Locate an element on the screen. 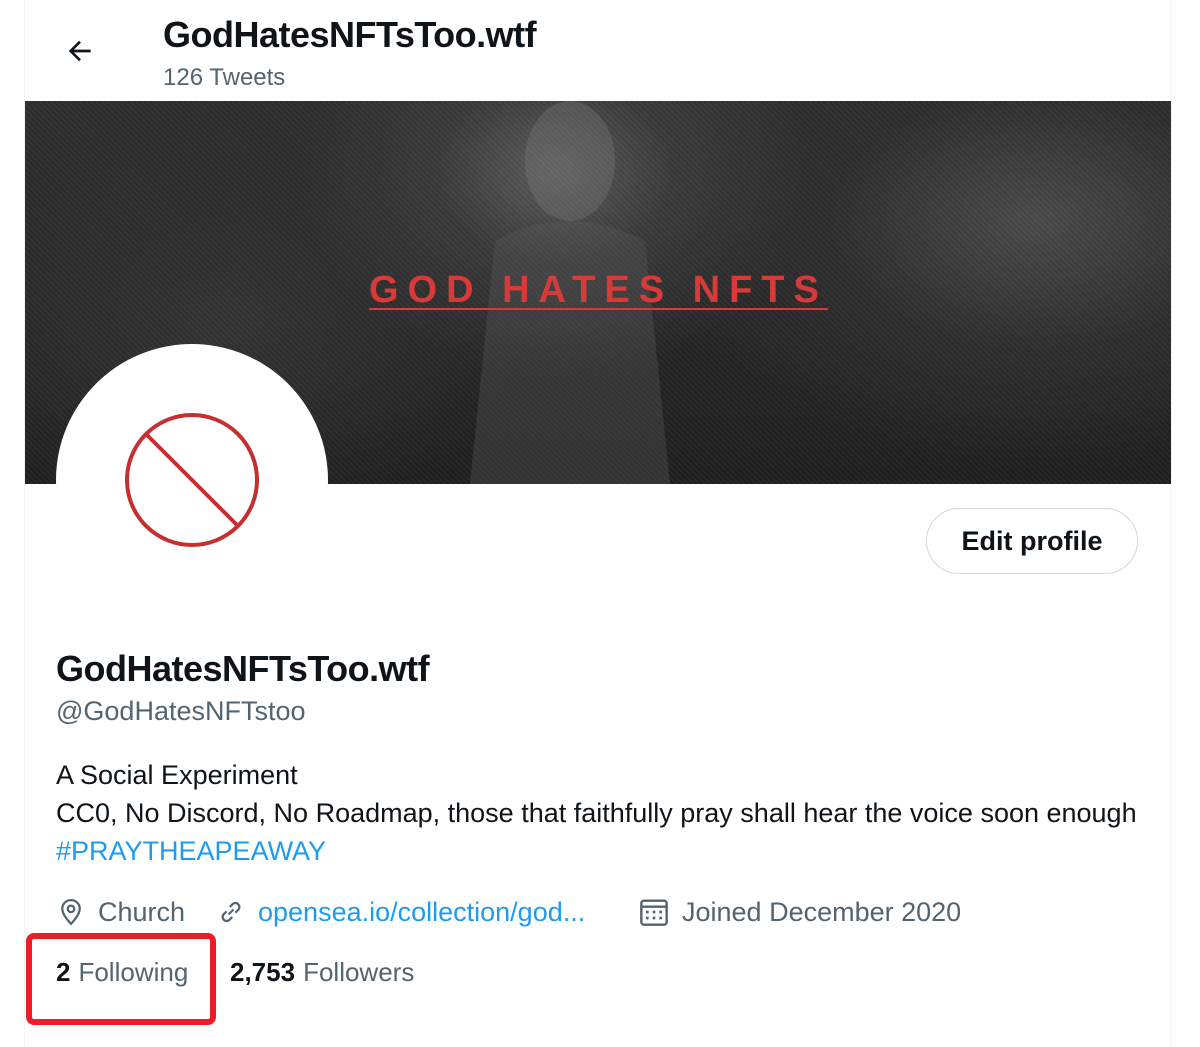 The width and height of the screenshot is (1200, 1047). followers-link: 2,753 Followers is located at coordinates (322, 972).